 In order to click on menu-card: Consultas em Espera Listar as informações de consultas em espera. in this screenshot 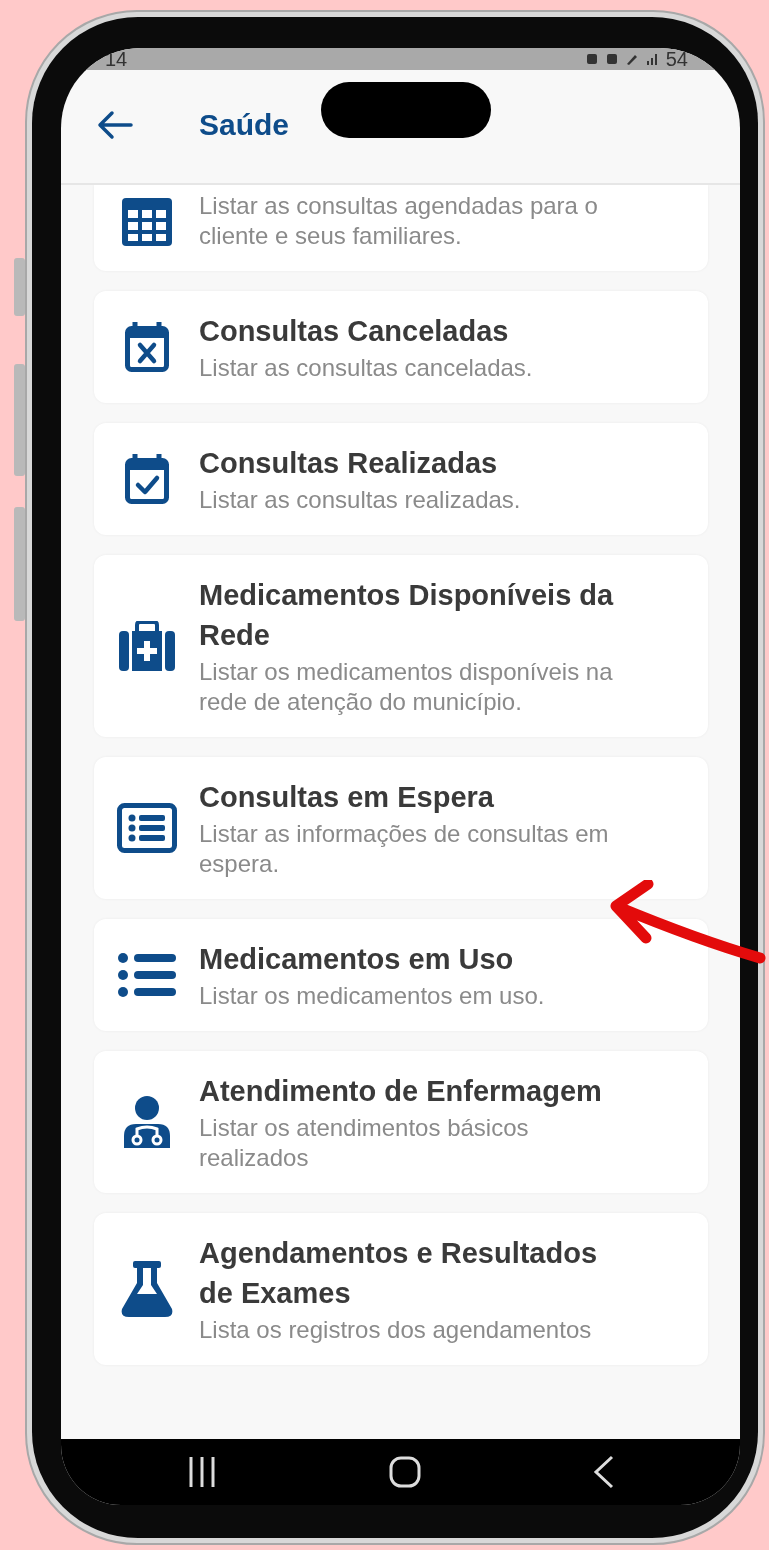, I will do `click(401, 828)`.